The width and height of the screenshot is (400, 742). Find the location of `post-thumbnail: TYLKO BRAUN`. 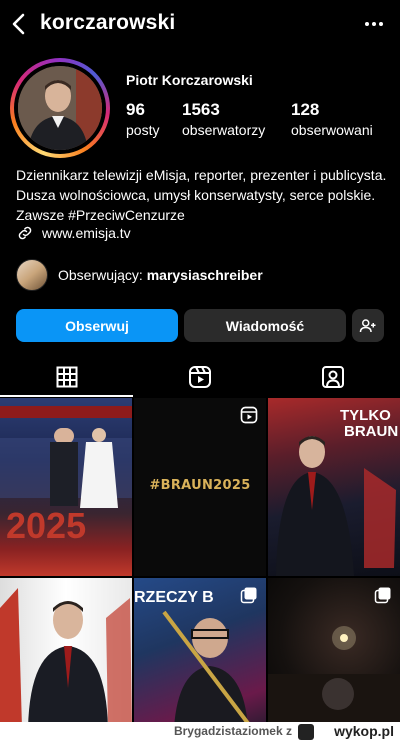

post-thumbnail: TYLKO BRAUN is located at coordinates (334, 487).